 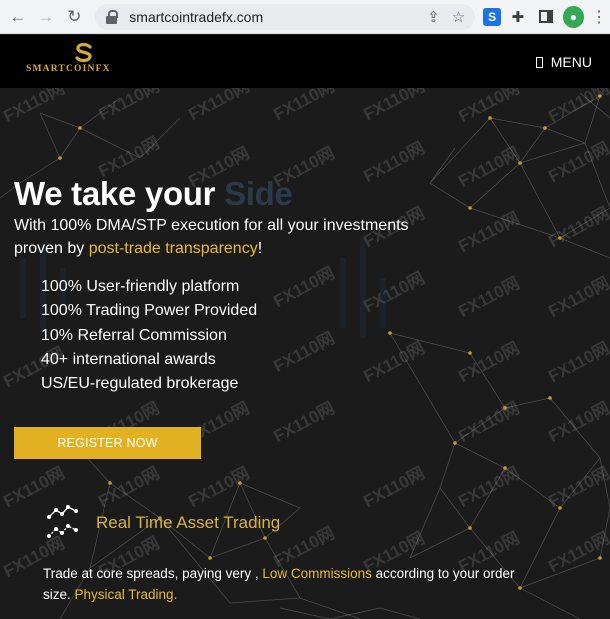 What do you see at coordinates (46, 17) in the screenshot?
I see `forward-arrow-icon: →` at bounding box center [46, 17].